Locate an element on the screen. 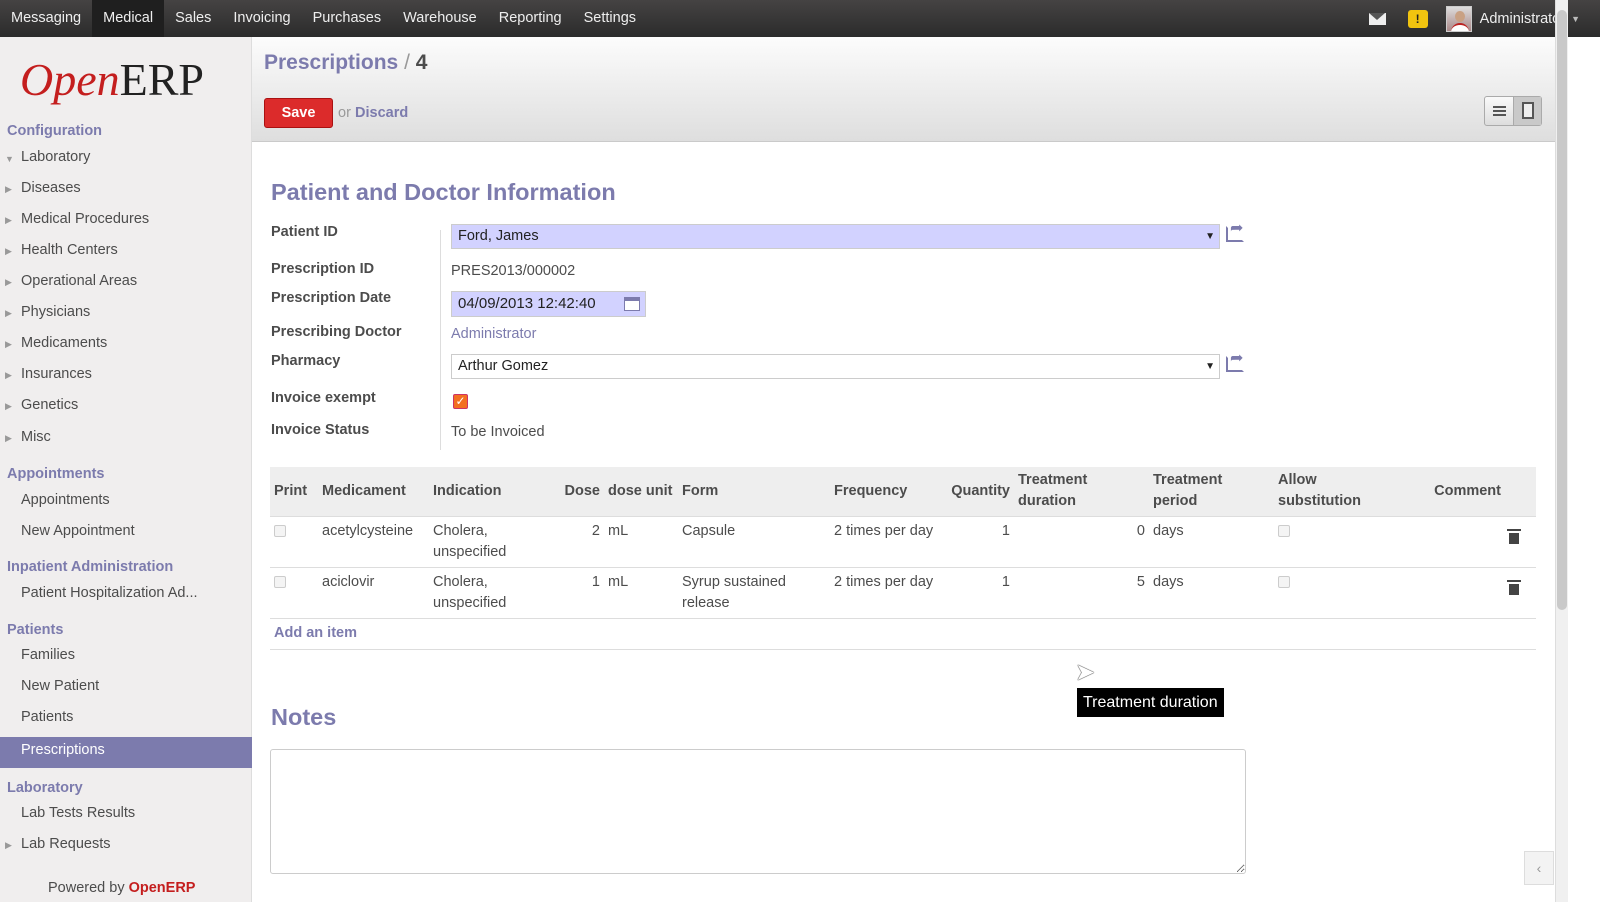 The image size is (1600, 902). column-header-quantity: Quantity is located at coordinates (977, 491).